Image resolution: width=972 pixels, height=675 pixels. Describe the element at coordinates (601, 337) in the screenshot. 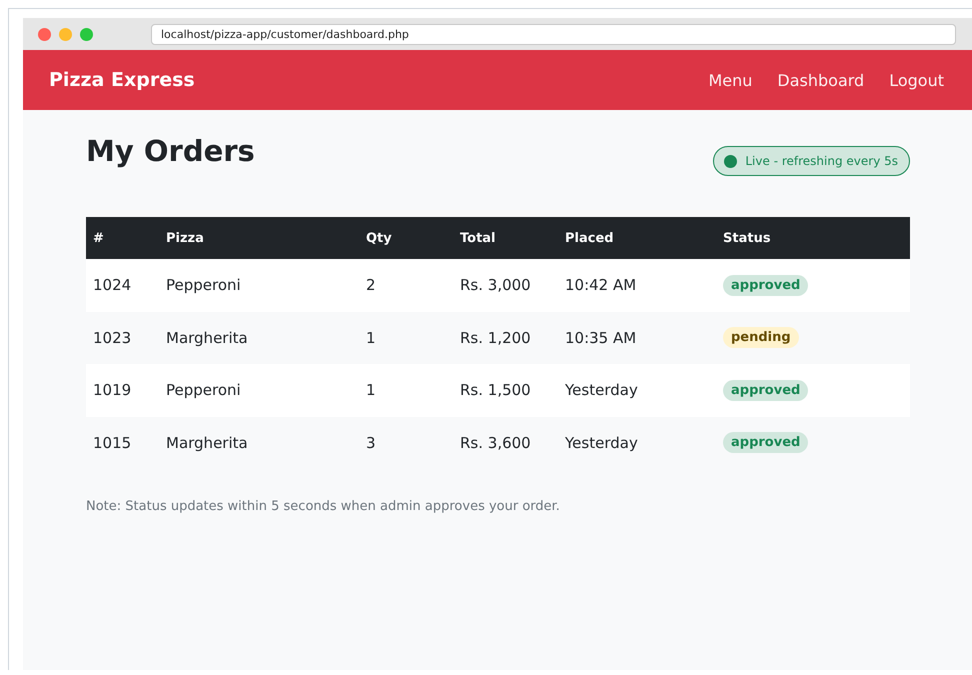

I see `table-cell-text: 10:35 AM` at that location.